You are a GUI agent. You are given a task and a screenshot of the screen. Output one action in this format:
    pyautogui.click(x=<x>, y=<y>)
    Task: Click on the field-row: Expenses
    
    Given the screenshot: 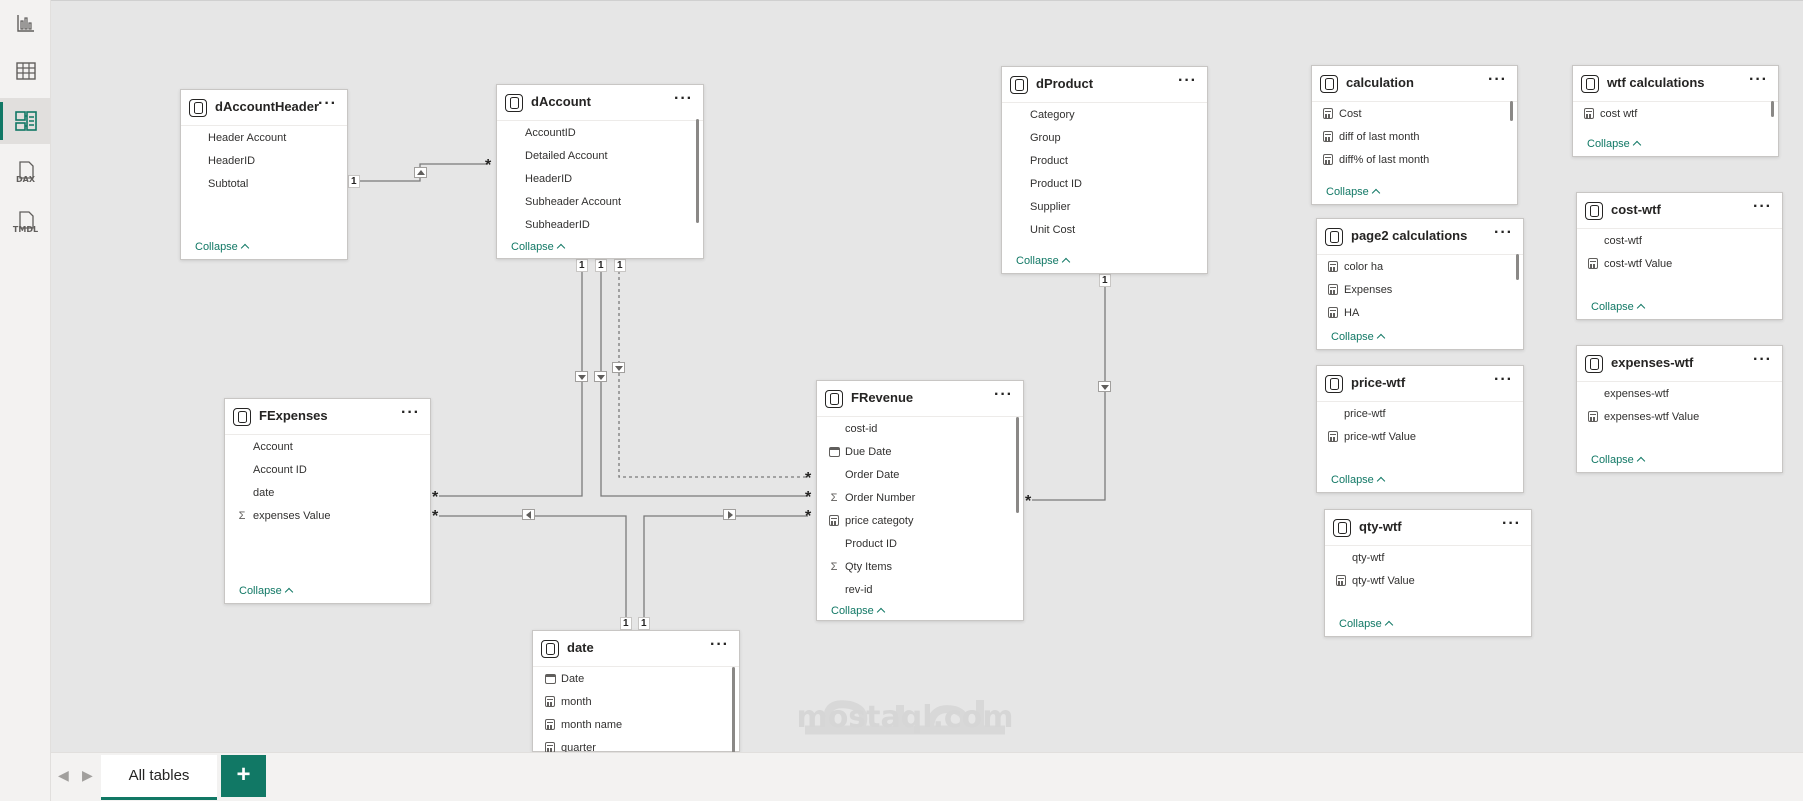 What is the action you would take?
    pyautogui.click(x=1420, y=290)
    